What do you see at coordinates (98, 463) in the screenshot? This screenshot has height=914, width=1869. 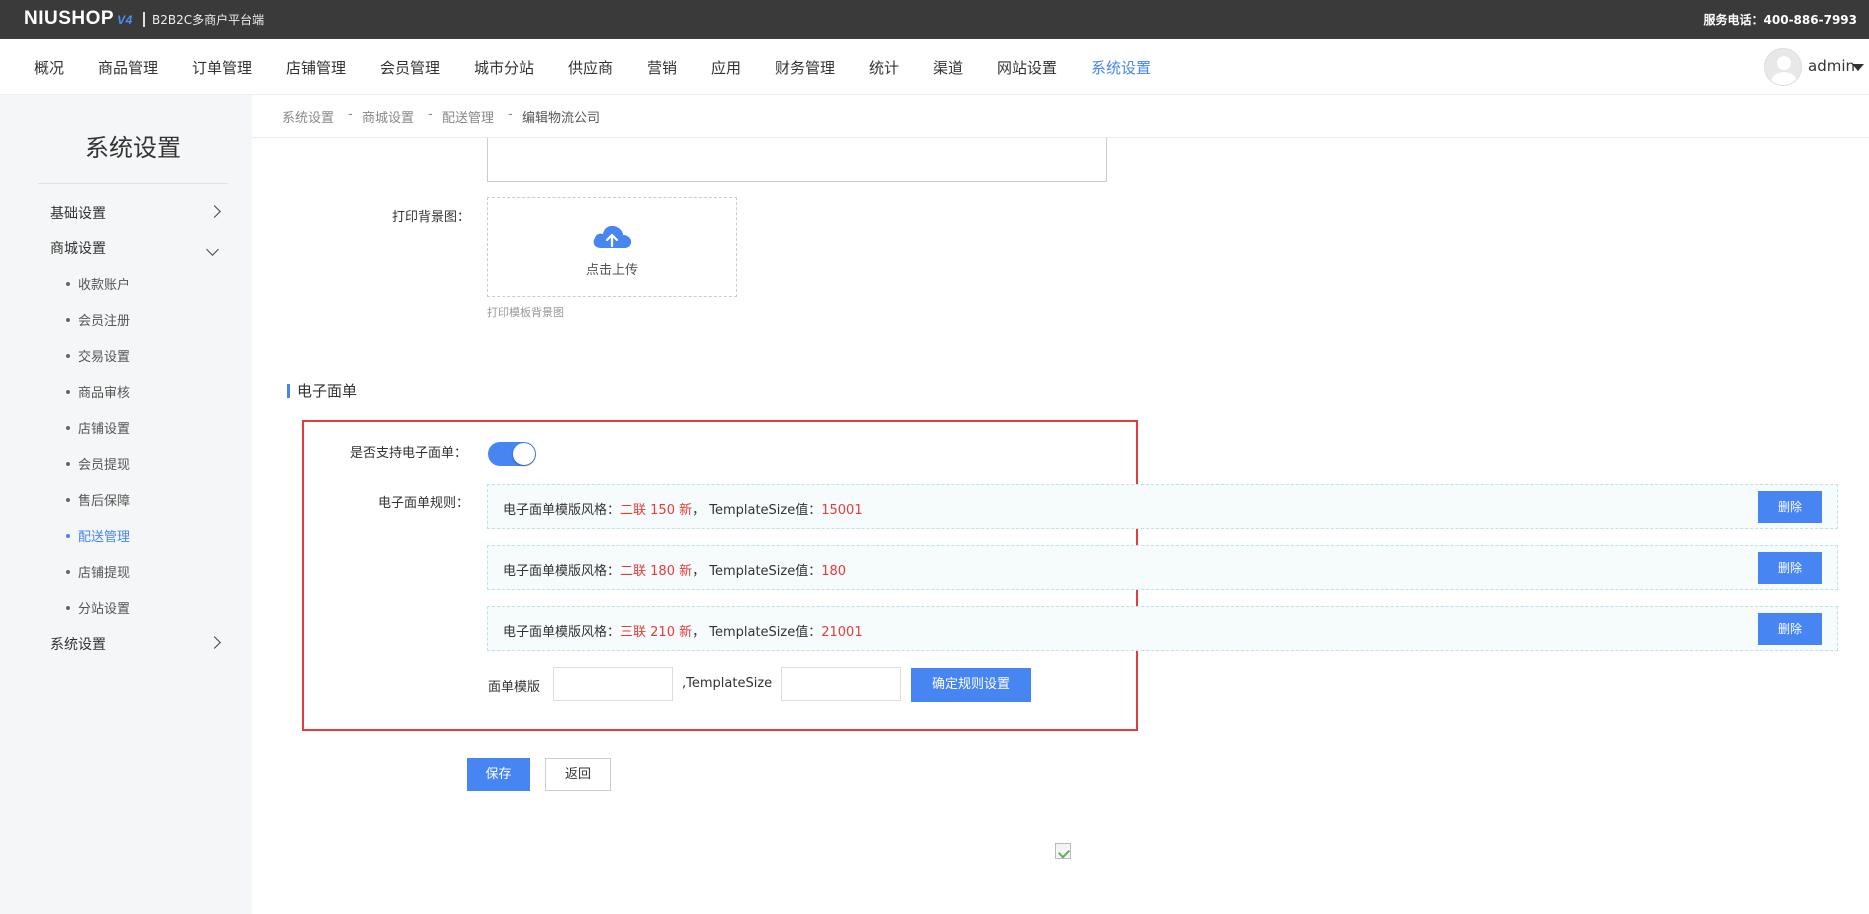 I see `sidebar-item-member-withdrawal: 会员提现` at bounding box center [98, 463].